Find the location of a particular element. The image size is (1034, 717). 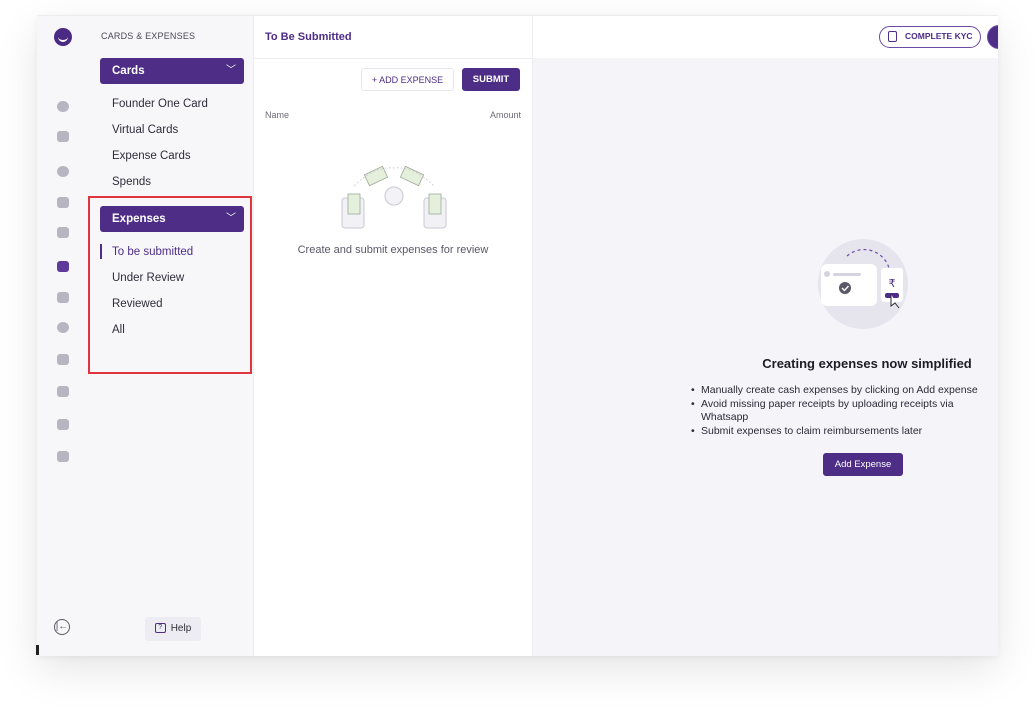

submit-button: SUBMIT is located at coordinates (491, 79).